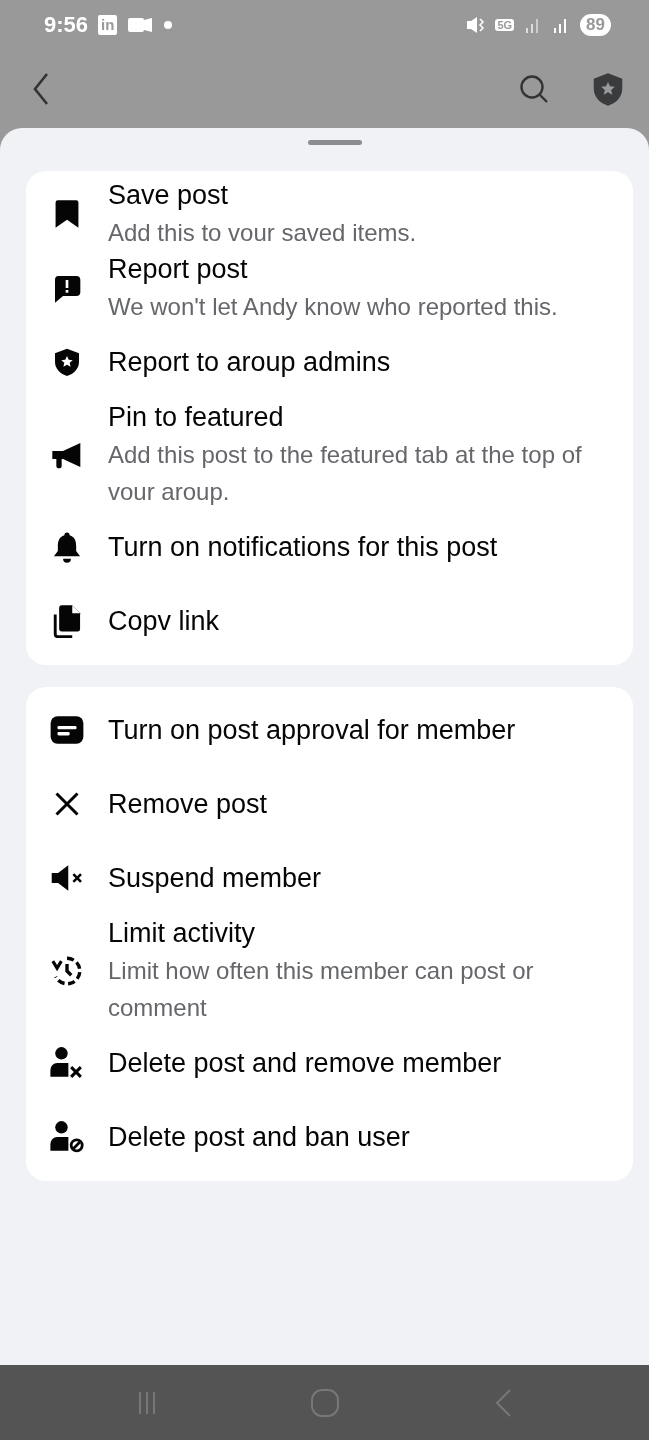 The width and height of the screenshot is (649, 1440). What do you see at coordinates (67, 214) in the screenshot?
I see `bookmark-icon` at bounding box center [67, 214].